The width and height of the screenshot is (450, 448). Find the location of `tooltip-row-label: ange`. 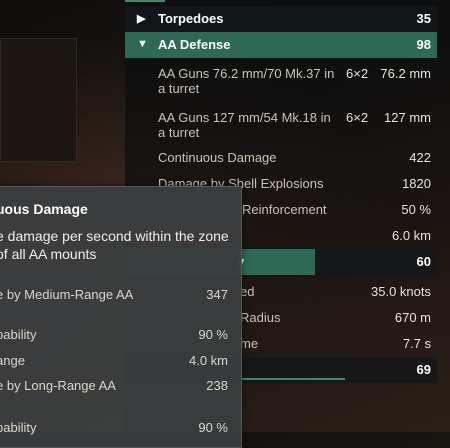

tooltip-row-label: ange is located at coordinates (12, 360).